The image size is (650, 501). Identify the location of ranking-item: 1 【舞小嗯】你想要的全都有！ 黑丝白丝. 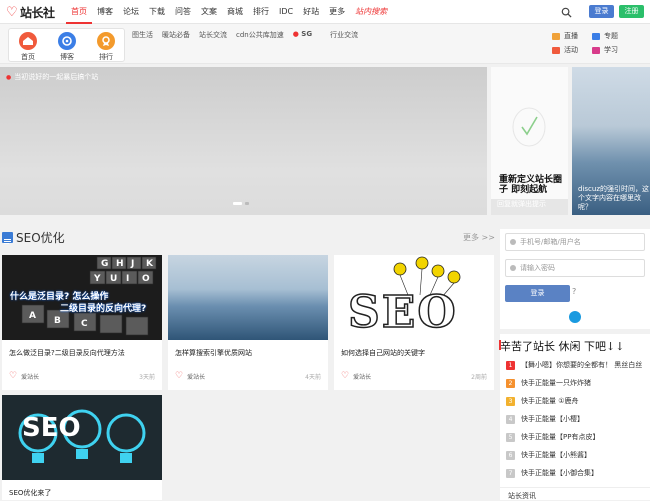
(574, 365).